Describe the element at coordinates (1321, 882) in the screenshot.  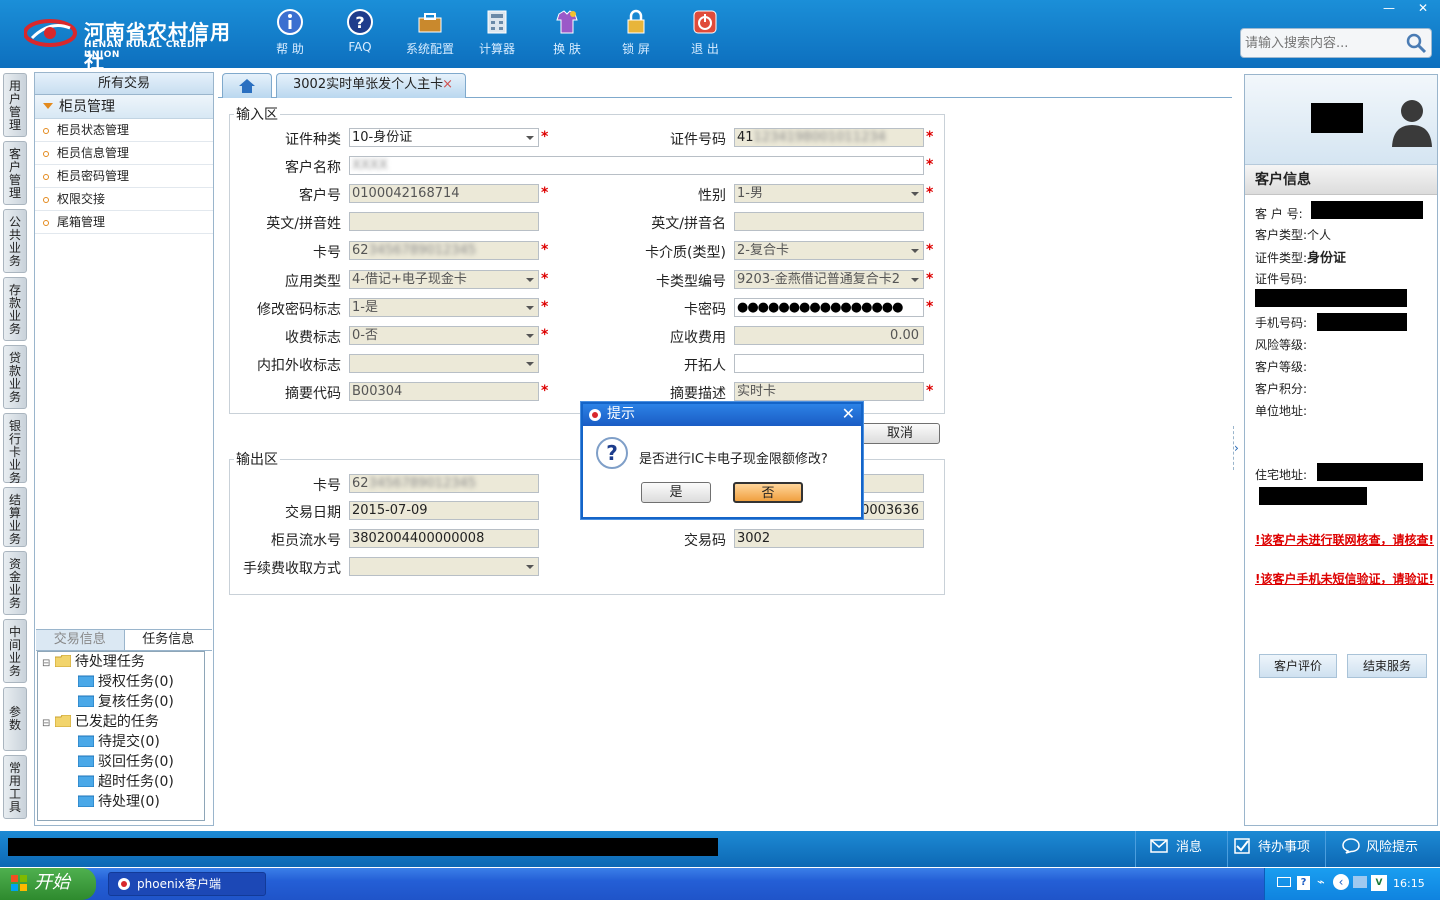
I see `network-icon: ⌁` at that location.